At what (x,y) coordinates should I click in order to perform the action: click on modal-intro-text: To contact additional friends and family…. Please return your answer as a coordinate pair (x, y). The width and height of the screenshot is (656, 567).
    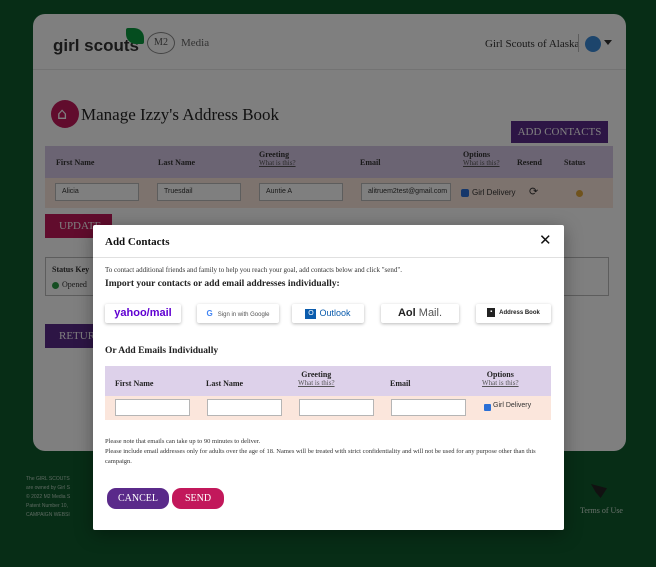
    Looking at the image, I should click on (253, 270).